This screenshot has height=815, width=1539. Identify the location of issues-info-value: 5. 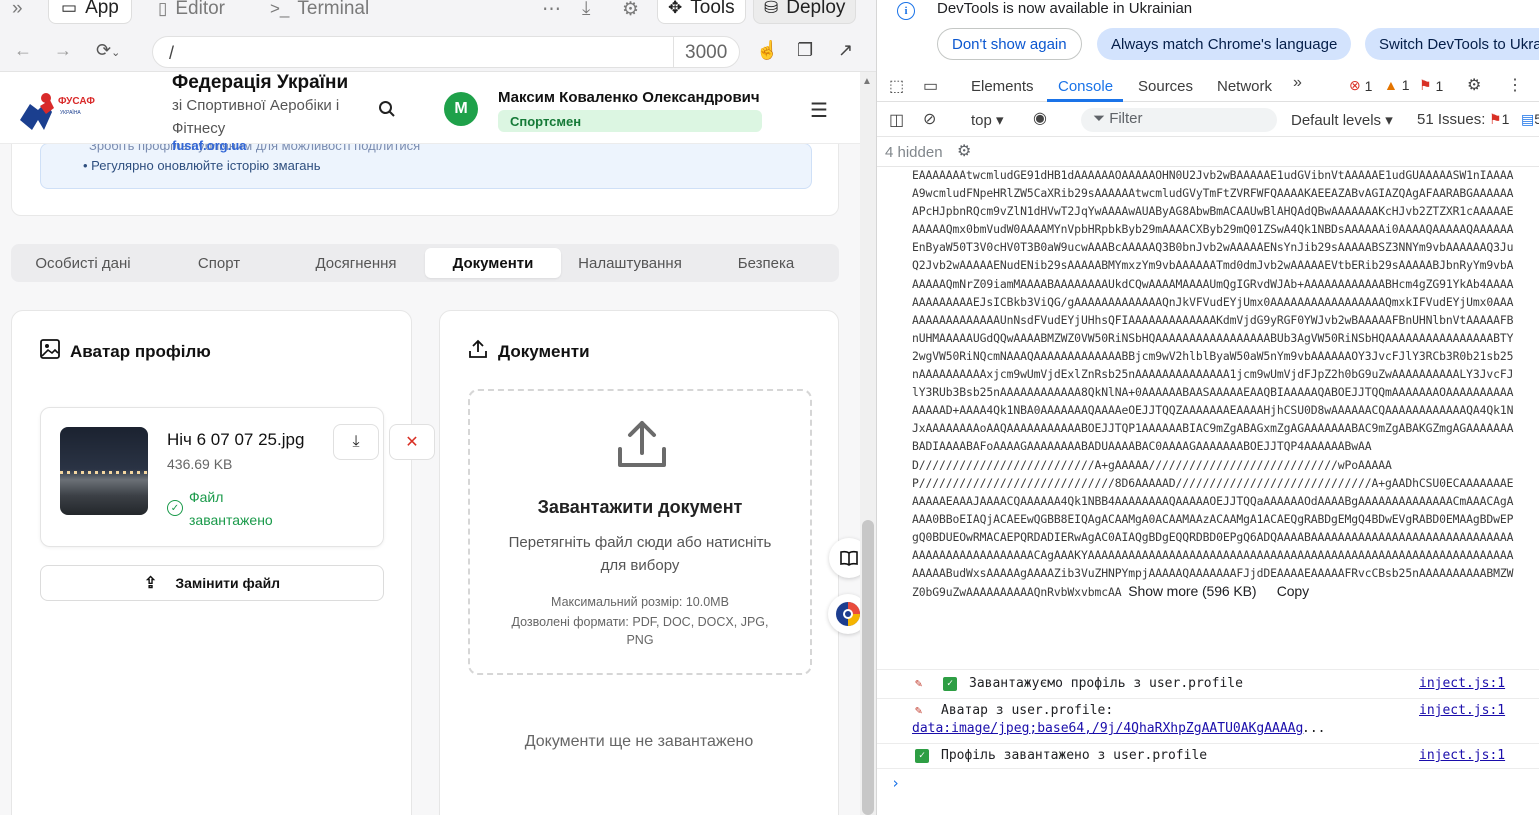
(1536, 119).